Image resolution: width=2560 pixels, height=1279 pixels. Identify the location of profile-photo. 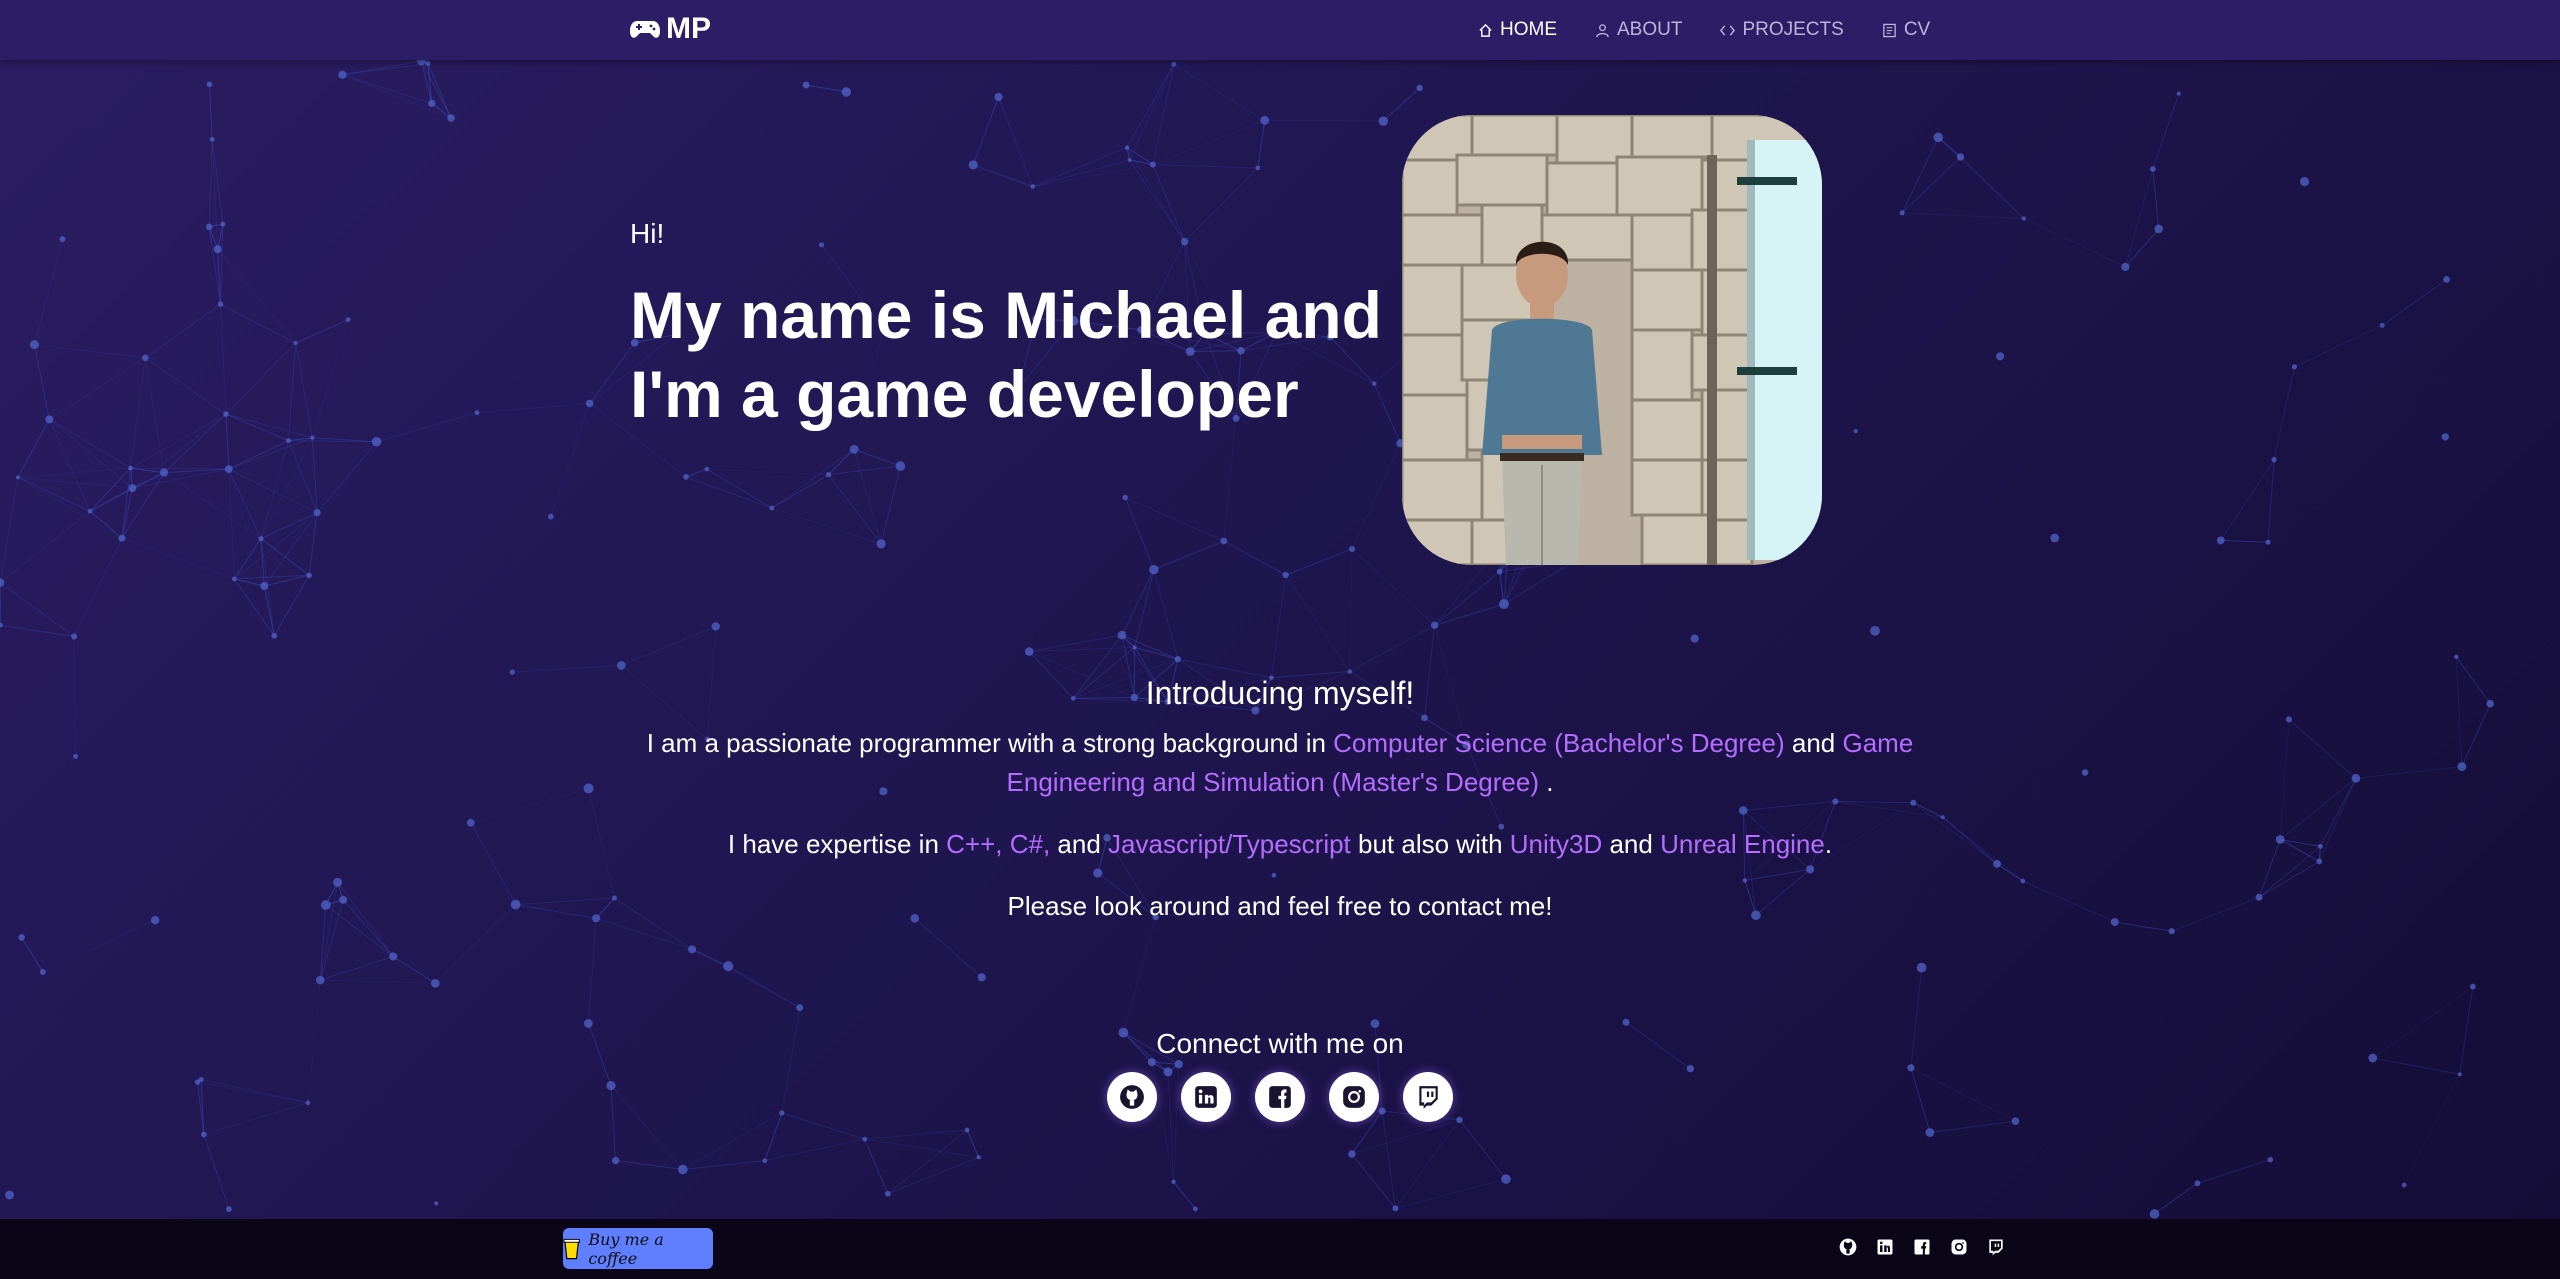
(1612, 340).